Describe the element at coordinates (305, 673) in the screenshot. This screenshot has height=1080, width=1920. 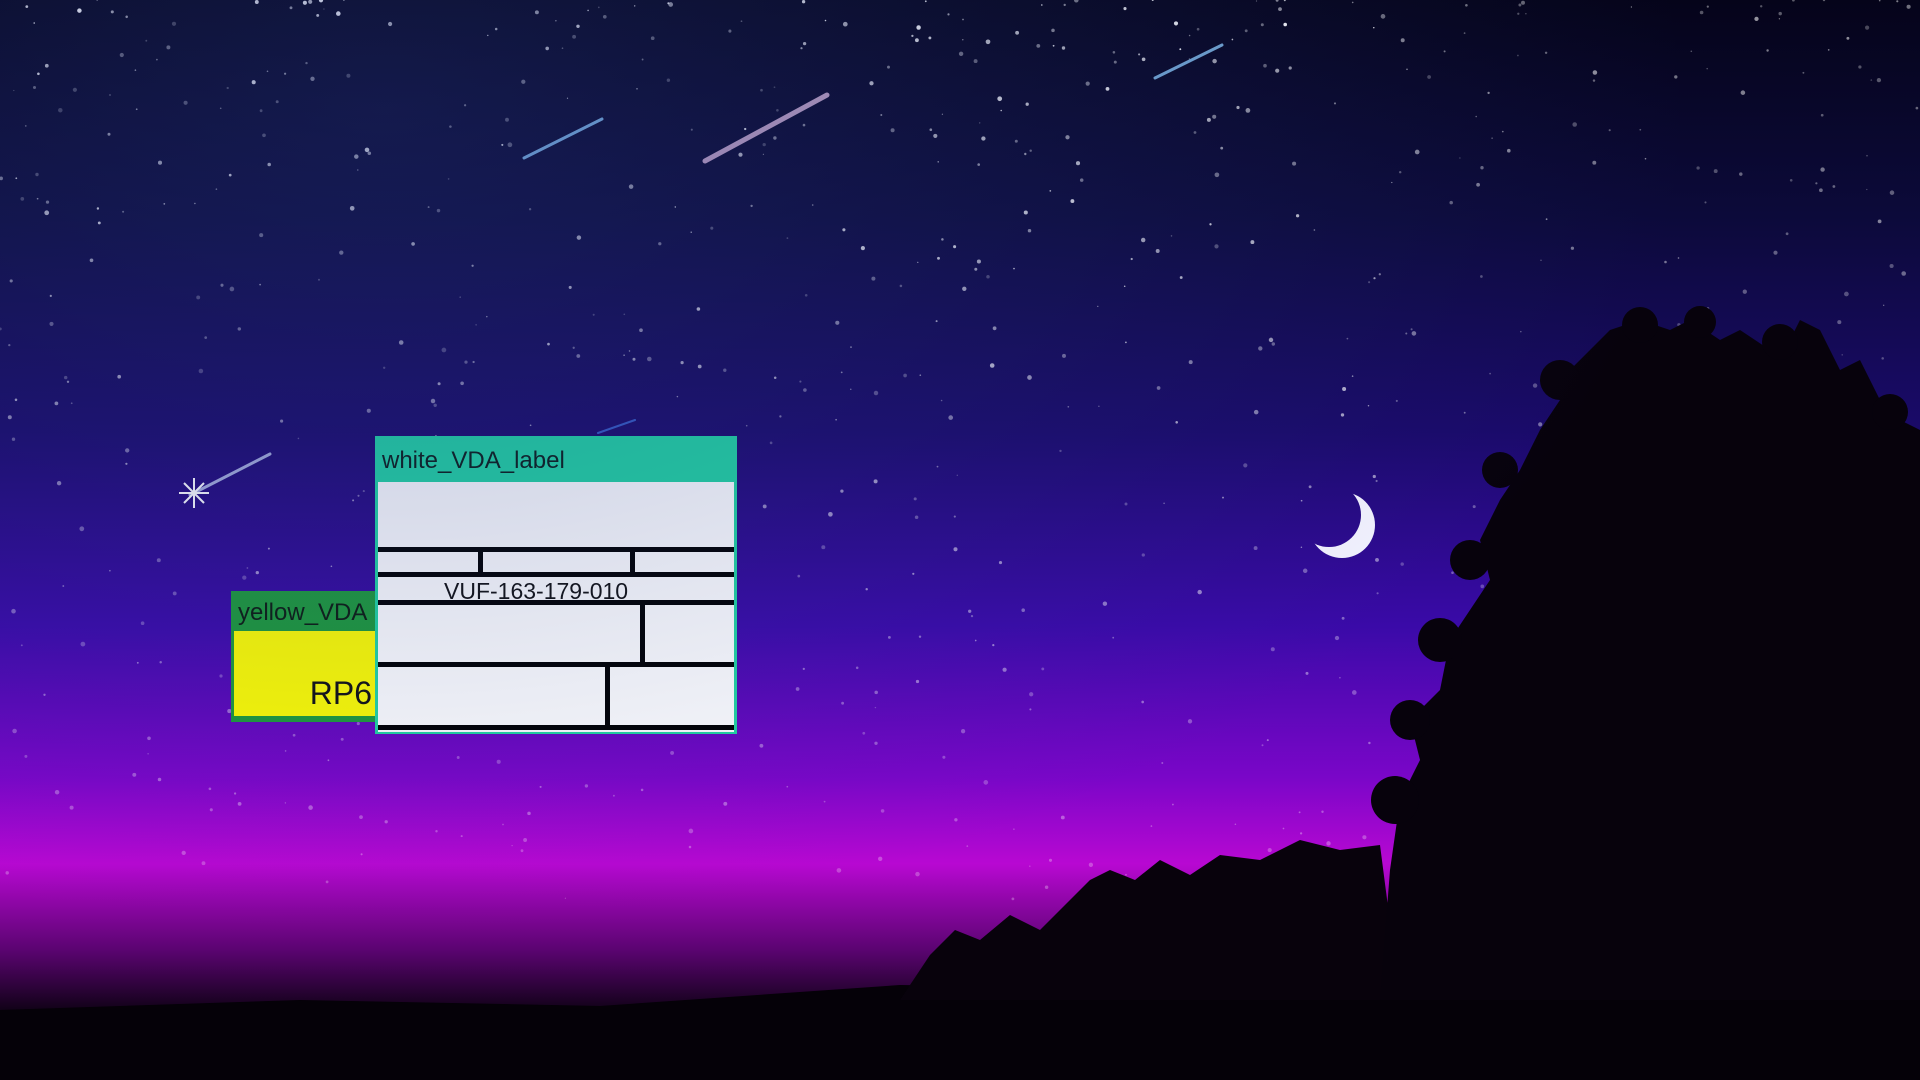
I see `yellow-vda-label: RP6` at that location.